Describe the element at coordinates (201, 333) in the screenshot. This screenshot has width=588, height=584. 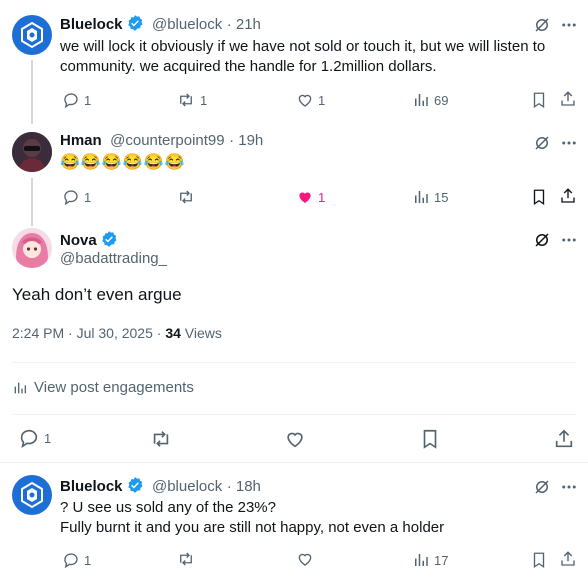
I see `views-label: Views` at that location.